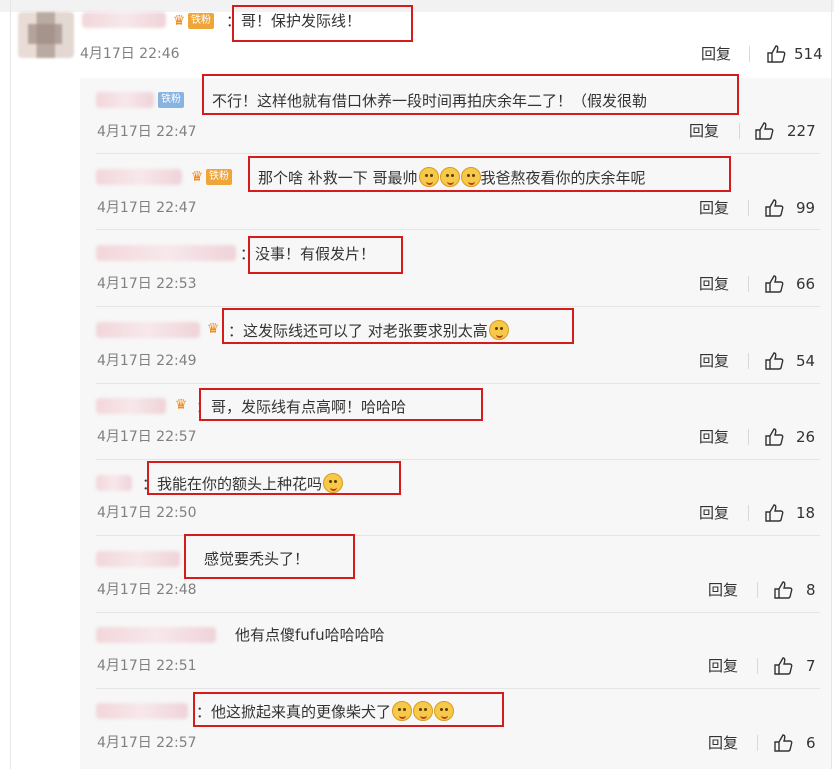 The height and width of the screenshot is (769, 834). Describe the element at coordinates (147, 361) in the screenshot. I see `comment-time: 4月17日 22:49` at that location.